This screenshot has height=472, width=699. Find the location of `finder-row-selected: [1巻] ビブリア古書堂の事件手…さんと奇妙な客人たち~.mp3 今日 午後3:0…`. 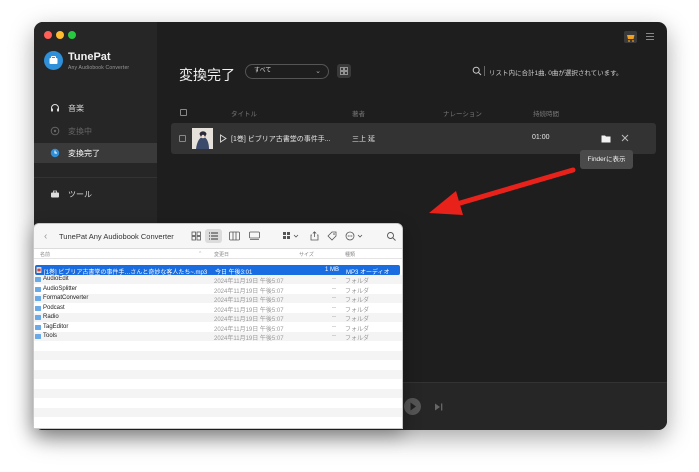

finder-row-selected: [1巻] ビブリア古書堂の事件手…さんと奇妙な客人たち~.mp3 今日 午後3:0… is located at coordinates (217, 270).